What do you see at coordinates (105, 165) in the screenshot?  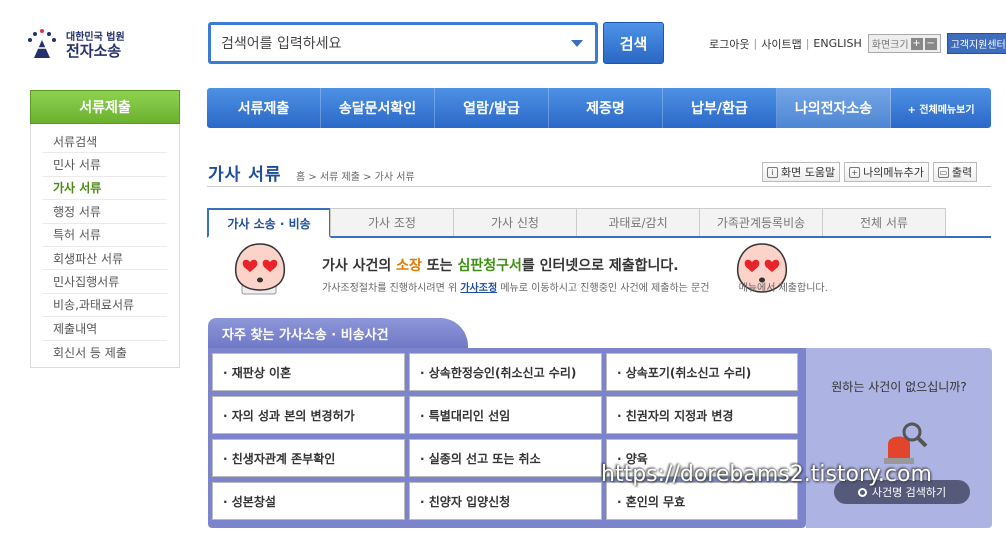 I see `sidebar-item-civil: 민사 서류` at bounding box center [105, 165].